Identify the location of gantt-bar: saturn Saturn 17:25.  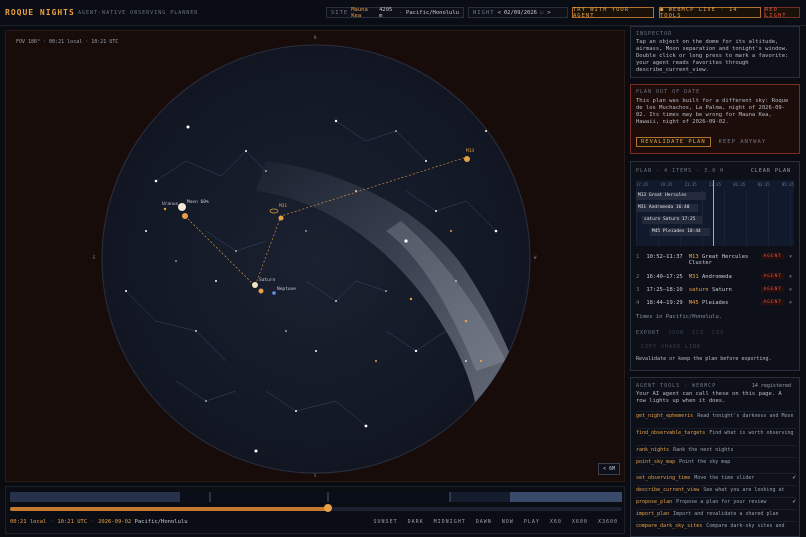
(672, 220).